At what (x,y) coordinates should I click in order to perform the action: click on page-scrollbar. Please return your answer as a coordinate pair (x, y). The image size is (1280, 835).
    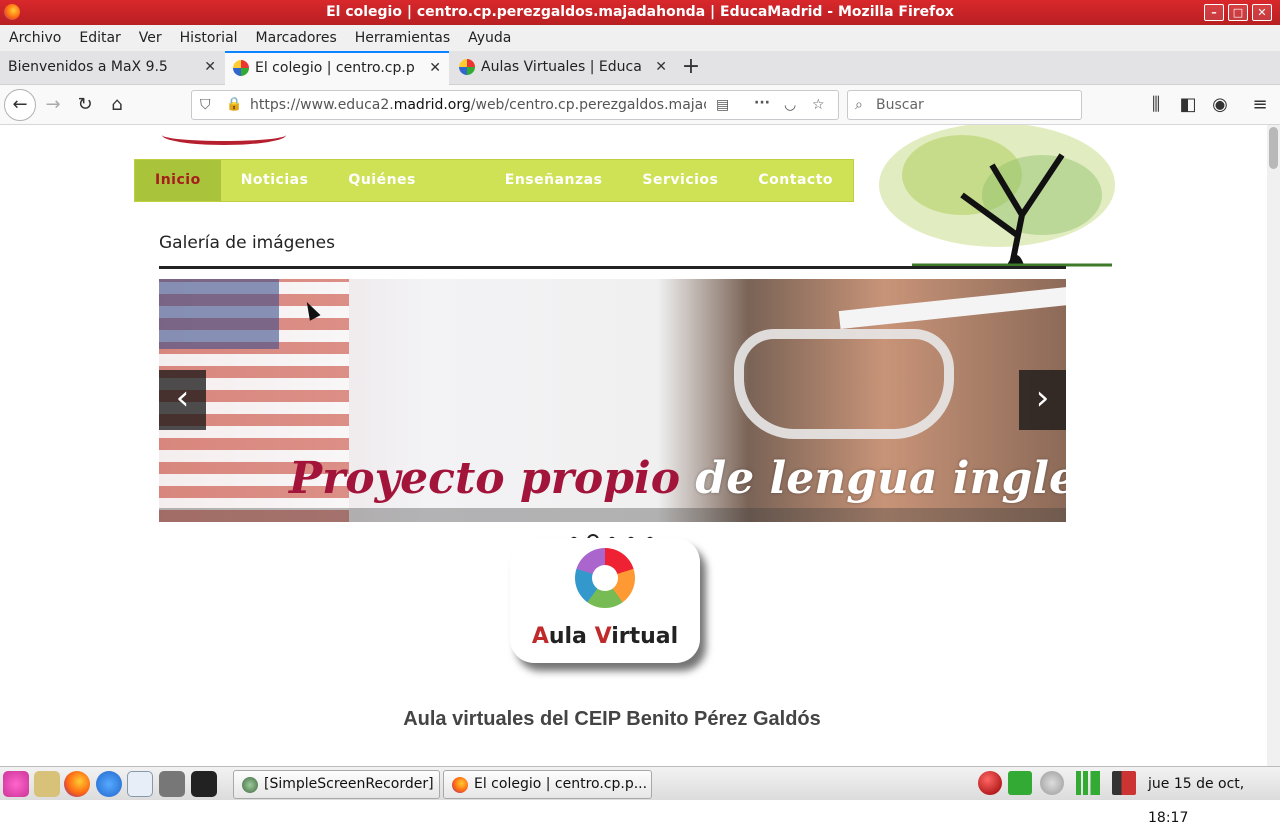
    Looking at the image, I should click on (1273, 445).